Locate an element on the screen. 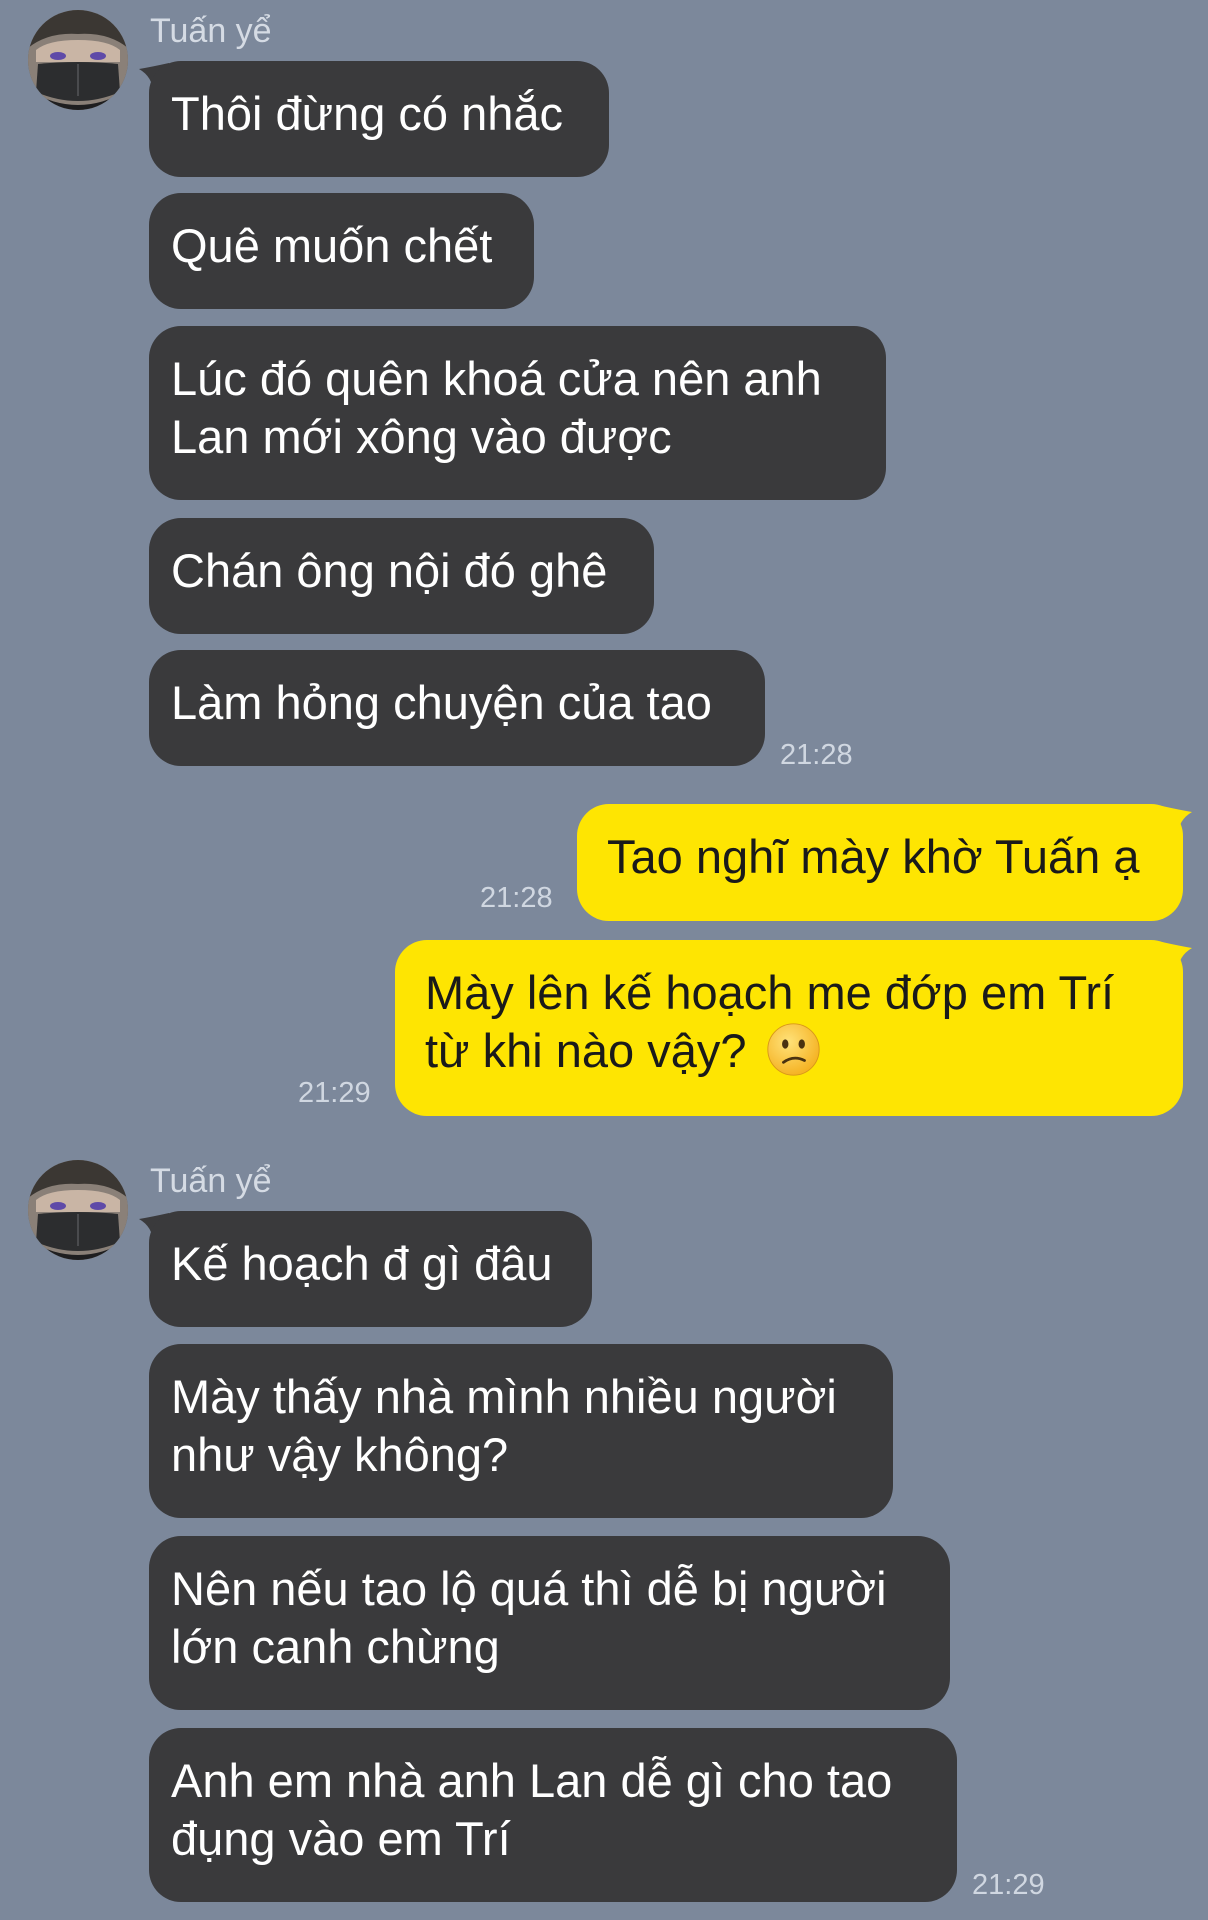 Image resolution: width=1208 pixels, height=1920 pixels. incoming-message-bubble: Thôi đừng có nhắc is located at coordinates (379, 119).